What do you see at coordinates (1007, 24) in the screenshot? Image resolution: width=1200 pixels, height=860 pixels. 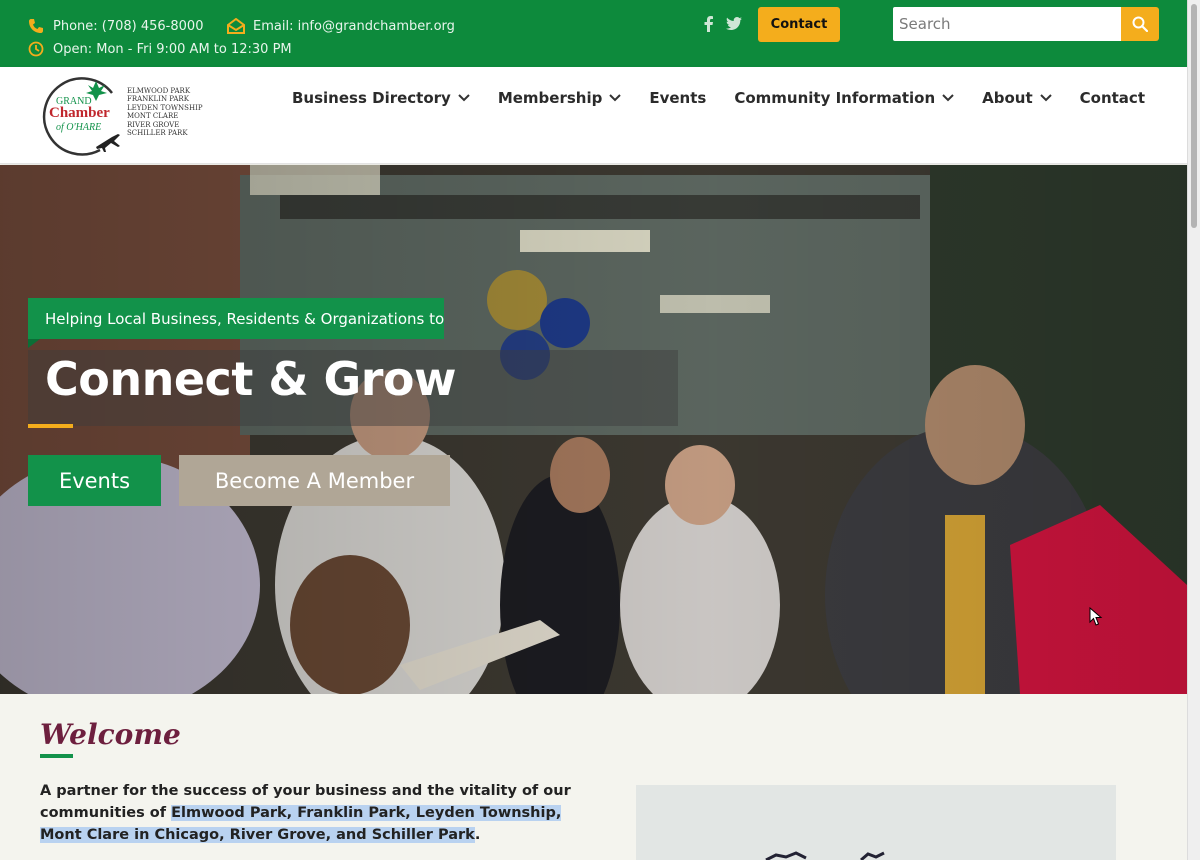 I see `search-input` at bounding box center [1007, 24].